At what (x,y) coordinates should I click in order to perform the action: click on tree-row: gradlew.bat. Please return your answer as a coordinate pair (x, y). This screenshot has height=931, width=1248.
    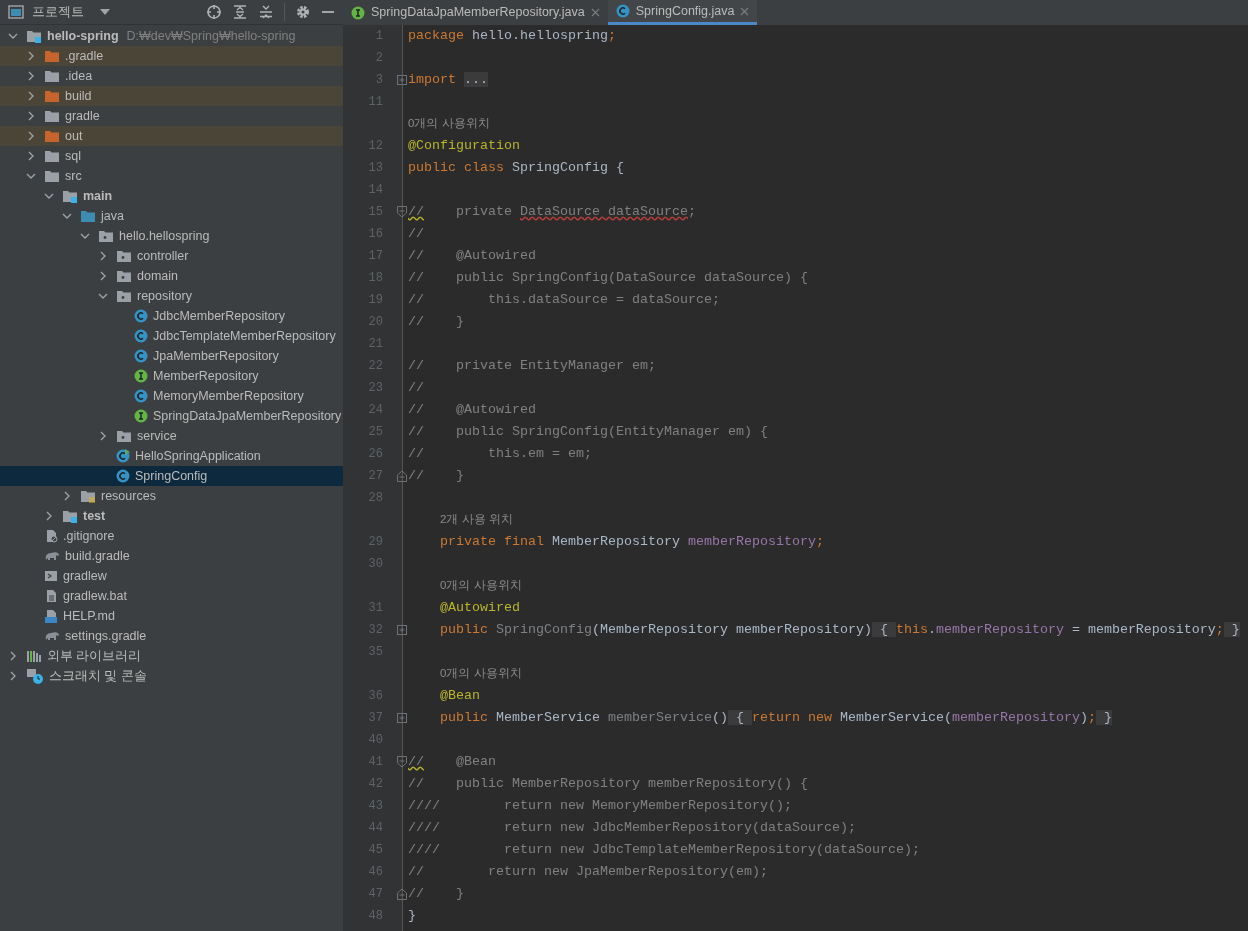
    Looking at the image, I should click on (171, 596).